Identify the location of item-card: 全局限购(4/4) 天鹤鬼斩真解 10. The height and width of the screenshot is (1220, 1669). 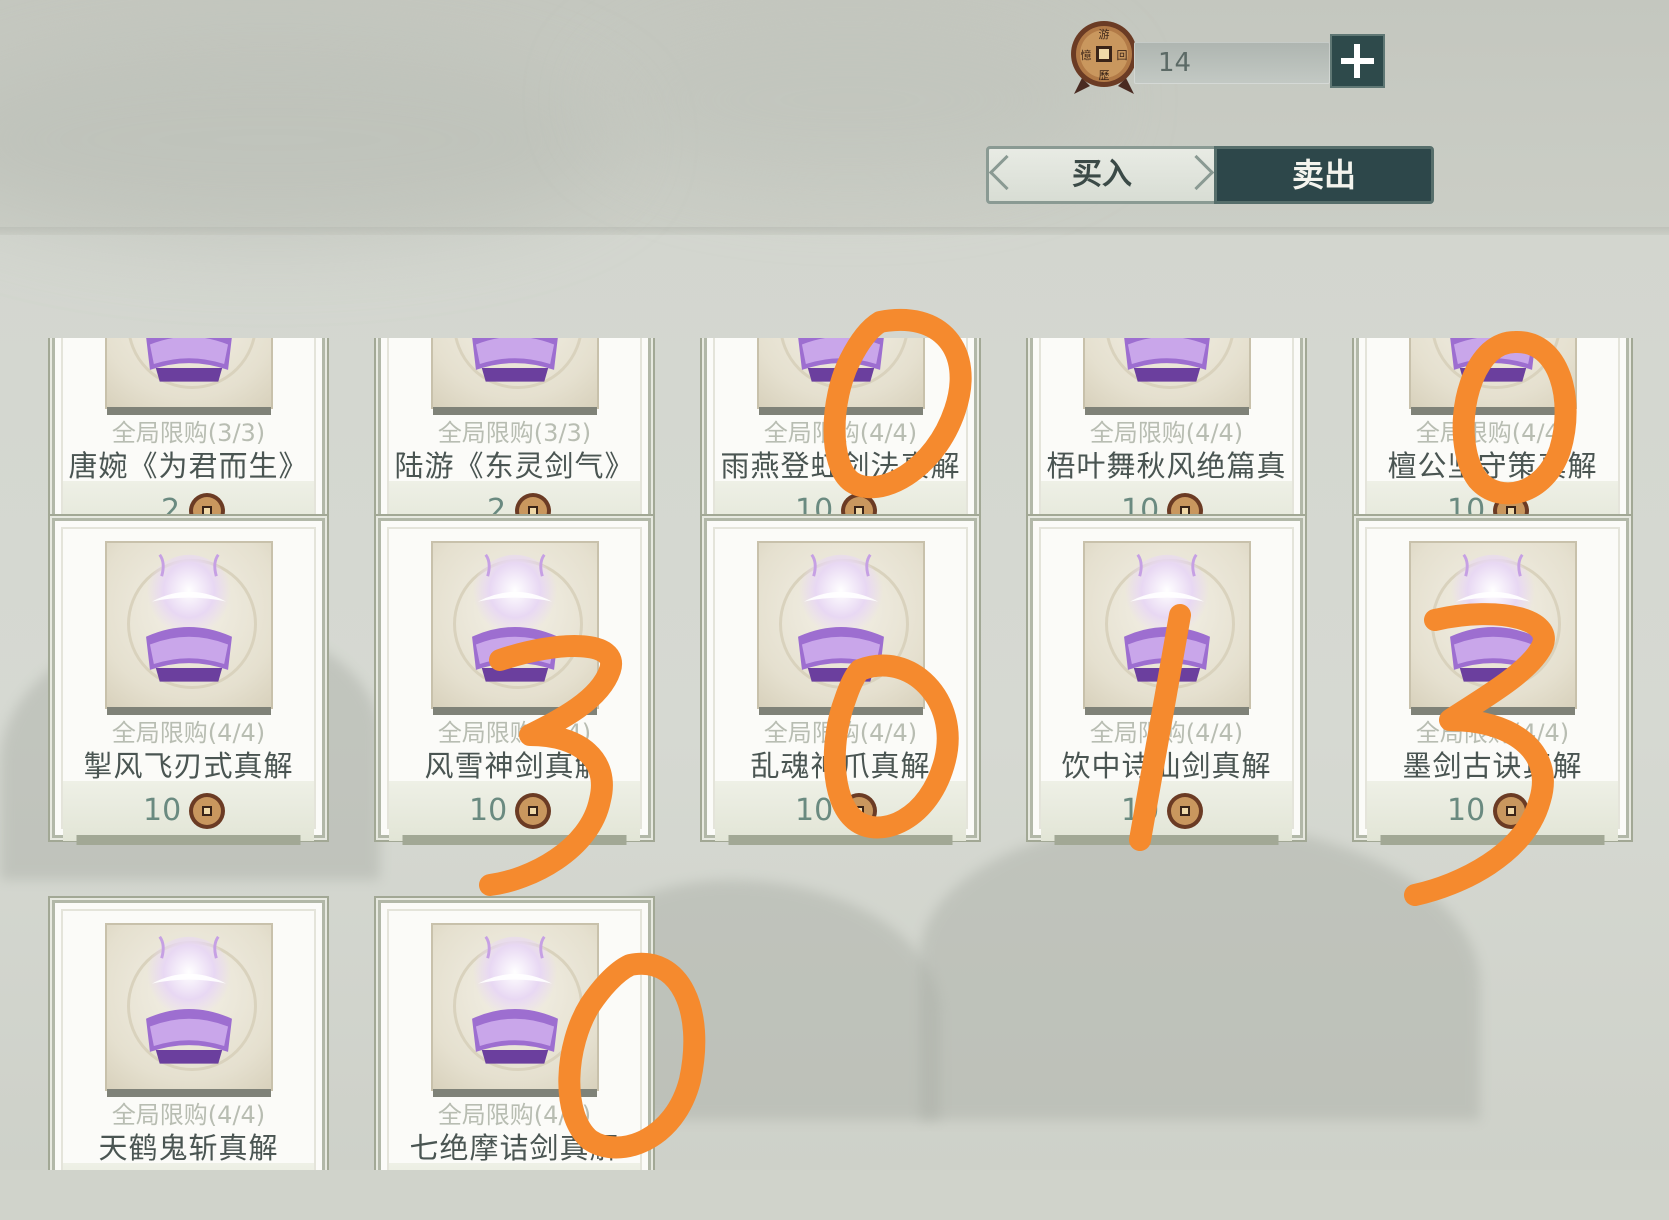
(188, 1035).